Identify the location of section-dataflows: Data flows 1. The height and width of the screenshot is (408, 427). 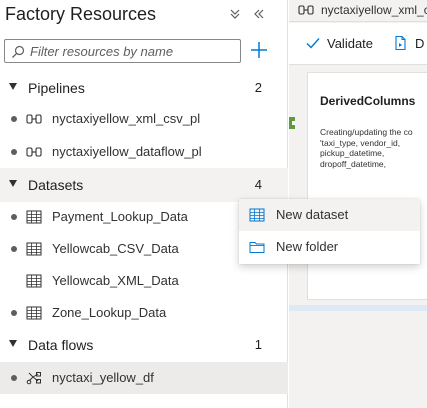
(144, 345).